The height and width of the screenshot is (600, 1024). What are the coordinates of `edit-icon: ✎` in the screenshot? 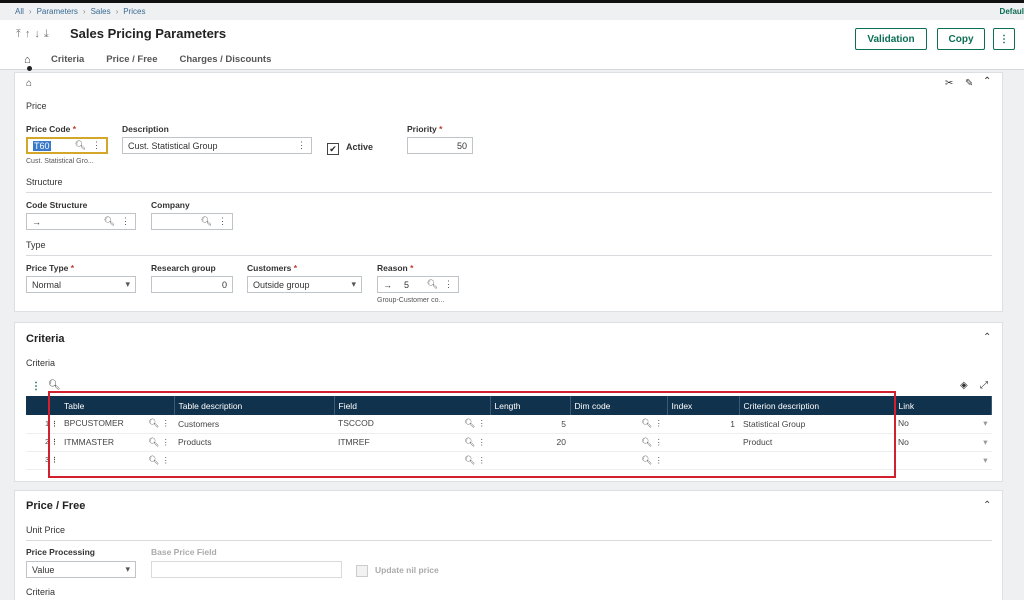 It's located at (969, 83).